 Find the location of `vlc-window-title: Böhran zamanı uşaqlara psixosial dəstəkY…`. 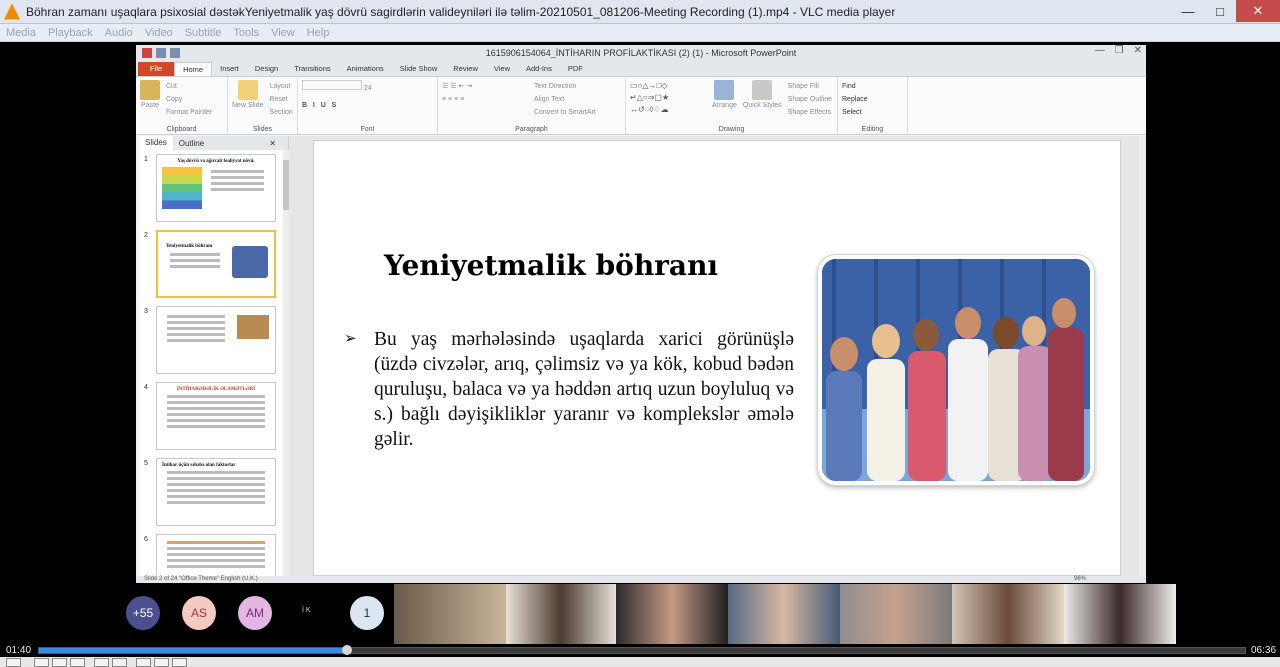

vlc-window-title: Böhran zamanı uşaqlara psixosial dəstəkY… is located at coordinates (461, 11).